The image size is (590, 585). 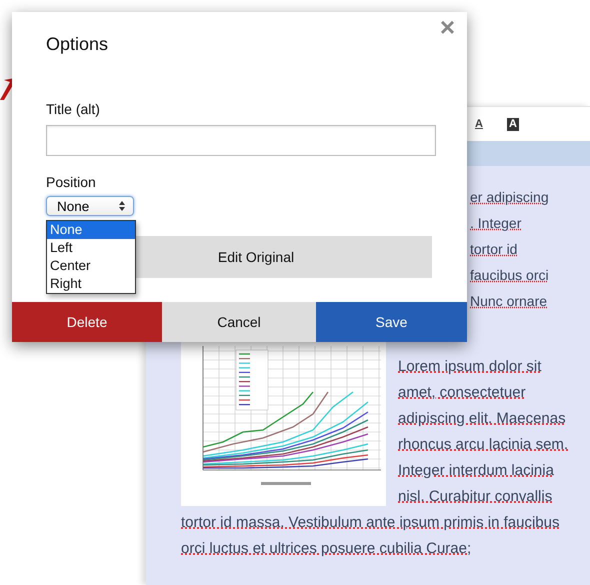 What do you see at coordinates (239, 322) in the screenshot?
I see `cancel-button: Cancel` at bounding box center [239, 322].